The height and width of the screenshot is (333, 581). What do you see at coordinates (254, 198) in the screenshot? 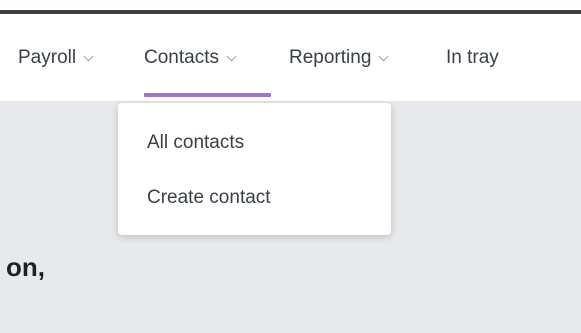
I see `menu-item-create-contact: Create contact` at bounding box center [254, 198].